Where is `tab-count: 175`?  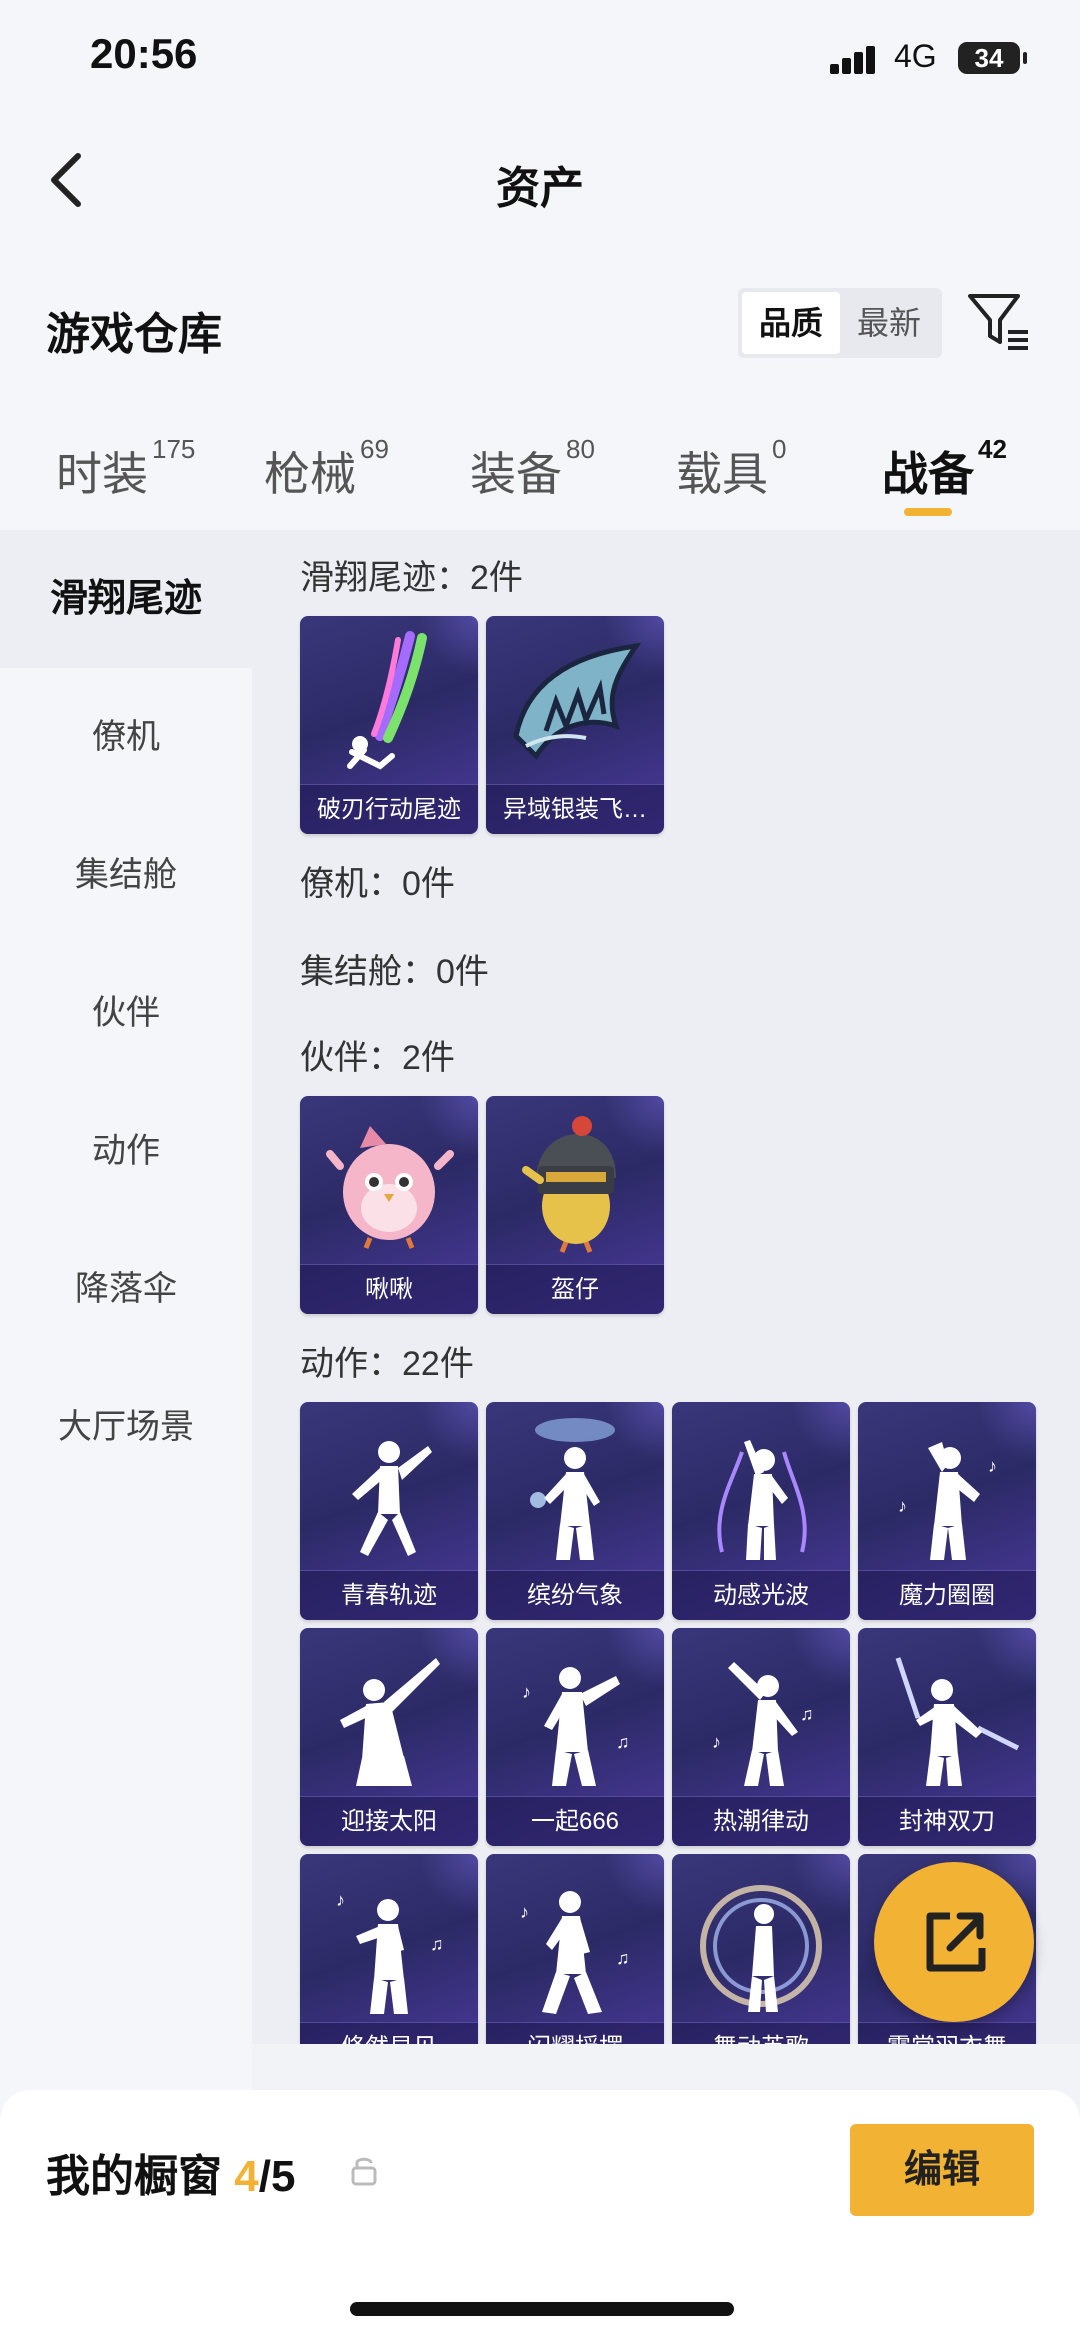 tab-count: 175 is located at coordinates (174, 449).